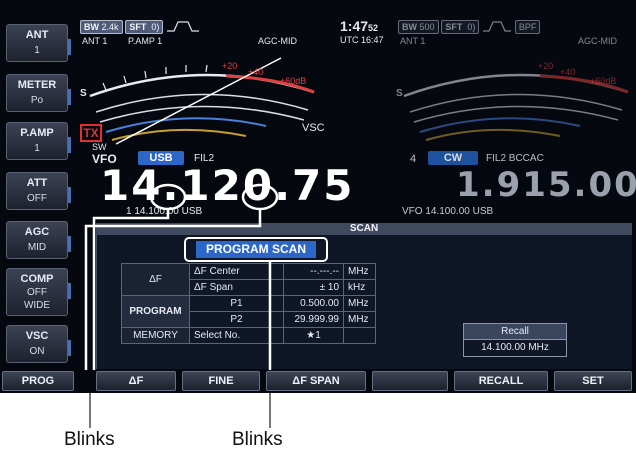 This screenshot has width=636, height=455. I want to click on program-scan-highlight, so click(256, 249).